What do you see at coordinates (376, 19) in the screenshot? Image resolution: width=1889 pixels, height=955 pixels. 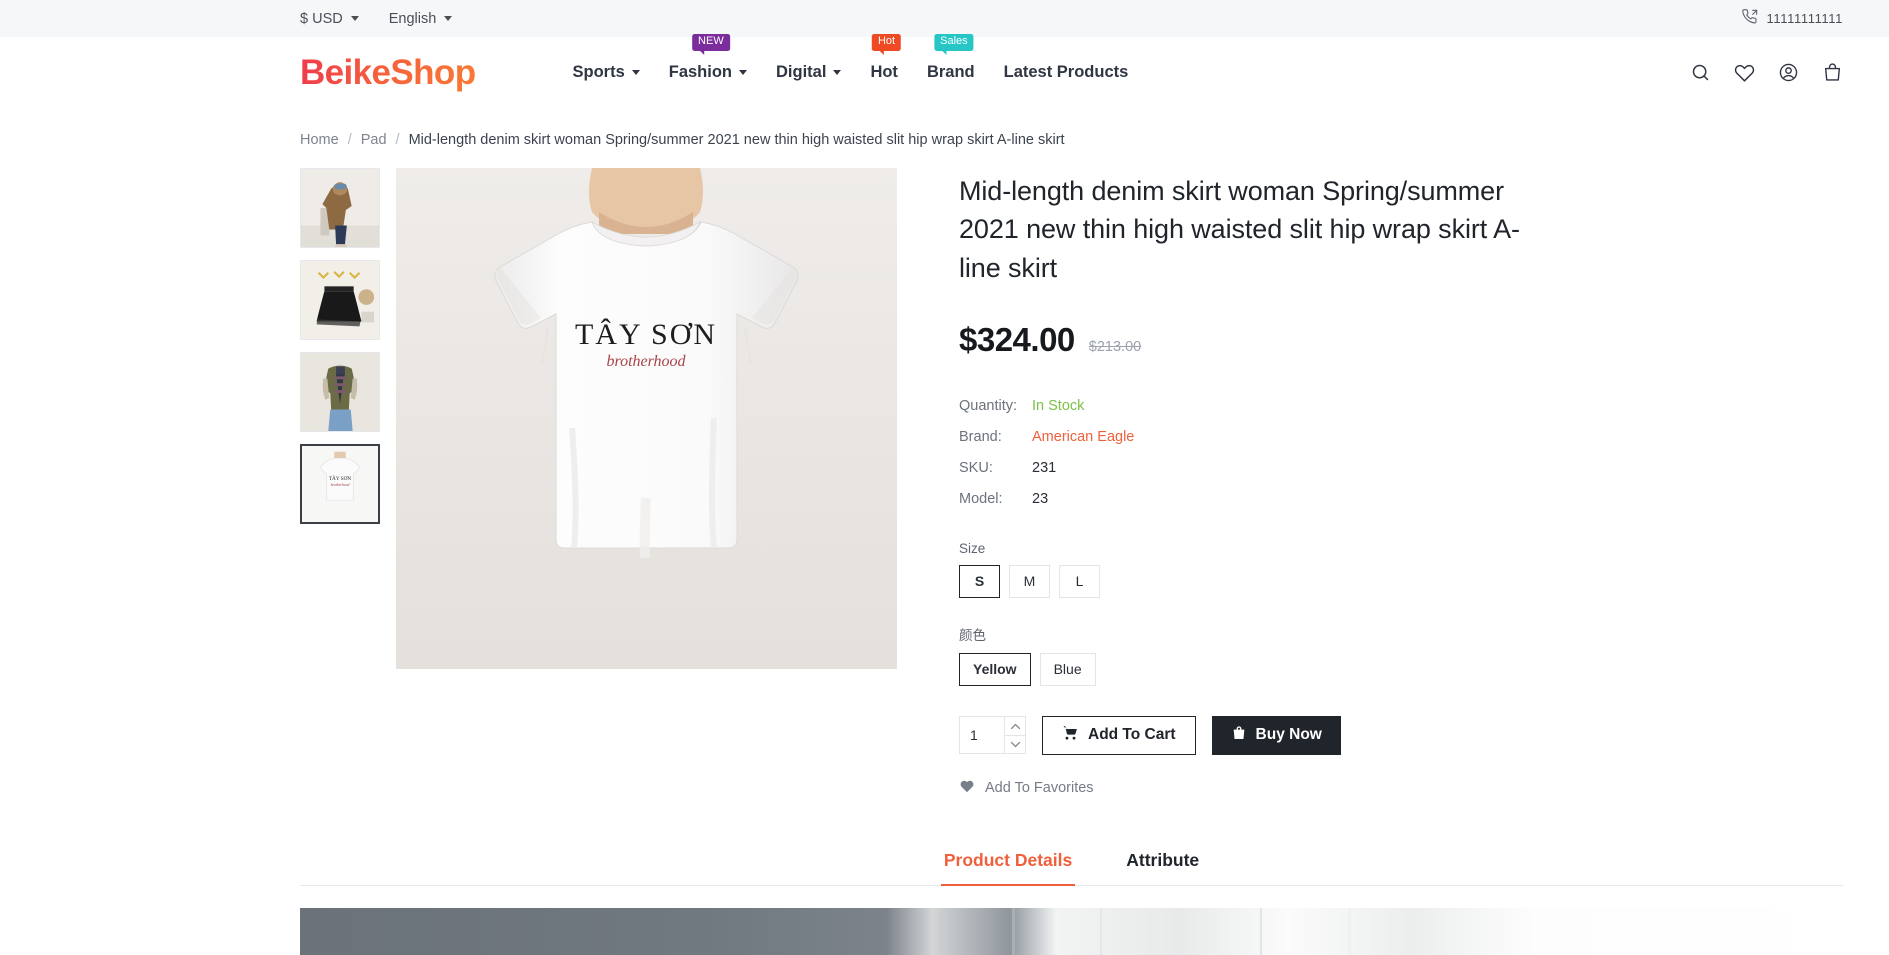 I see `topbar-selectors: $ USD English` at bounding box center [376, 19].